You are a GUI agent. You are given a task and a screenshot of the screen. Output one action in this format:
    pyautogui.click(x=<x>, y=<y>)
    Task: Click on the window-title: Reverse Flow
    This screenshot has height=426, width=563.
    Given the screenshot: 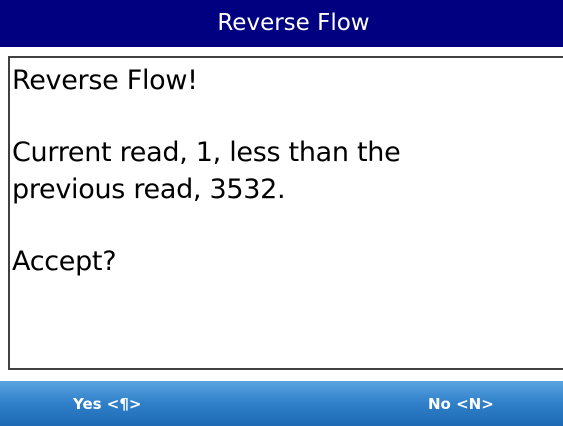 What is the action you would take?
    pyautogui.click(x=293, y=22)
    